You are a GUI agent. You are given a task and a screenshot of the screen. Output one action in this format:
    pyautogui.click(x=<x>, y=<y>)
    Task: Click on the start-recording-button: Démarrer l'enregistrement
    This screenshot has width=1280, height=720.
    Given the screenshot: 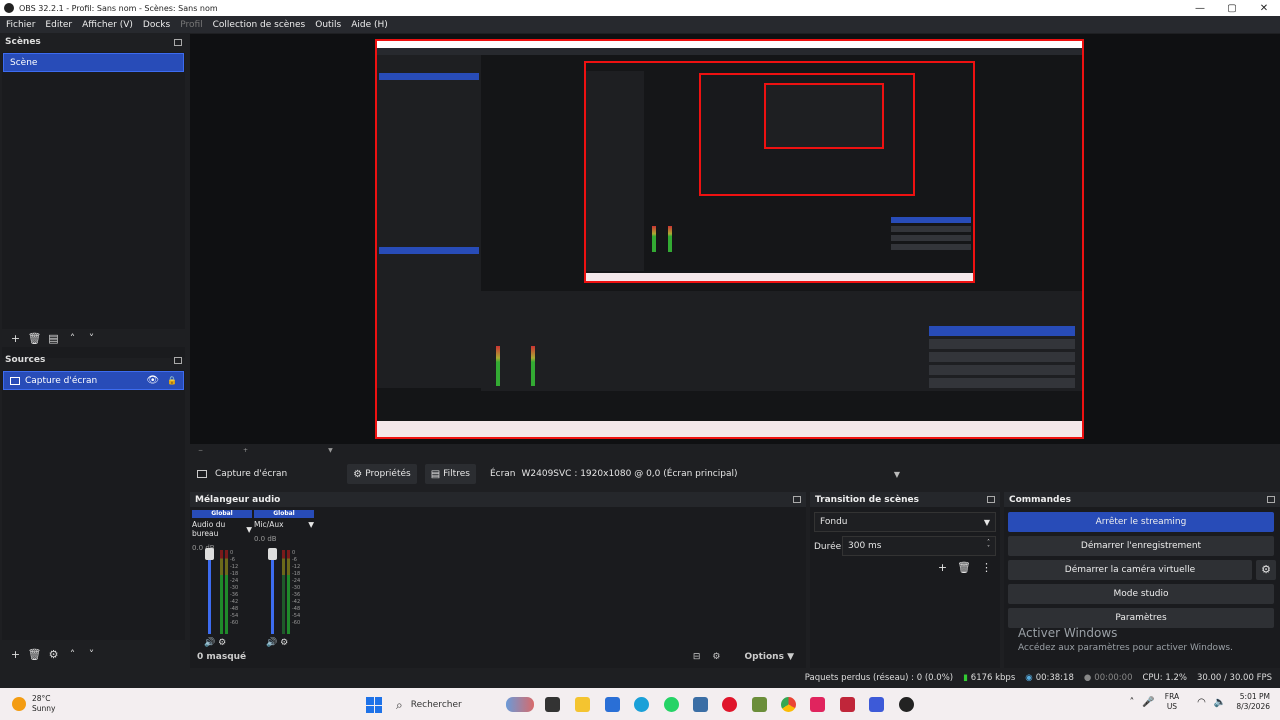 What is the action you would take?
    pyautogui.click(x=1141, y=546)
    